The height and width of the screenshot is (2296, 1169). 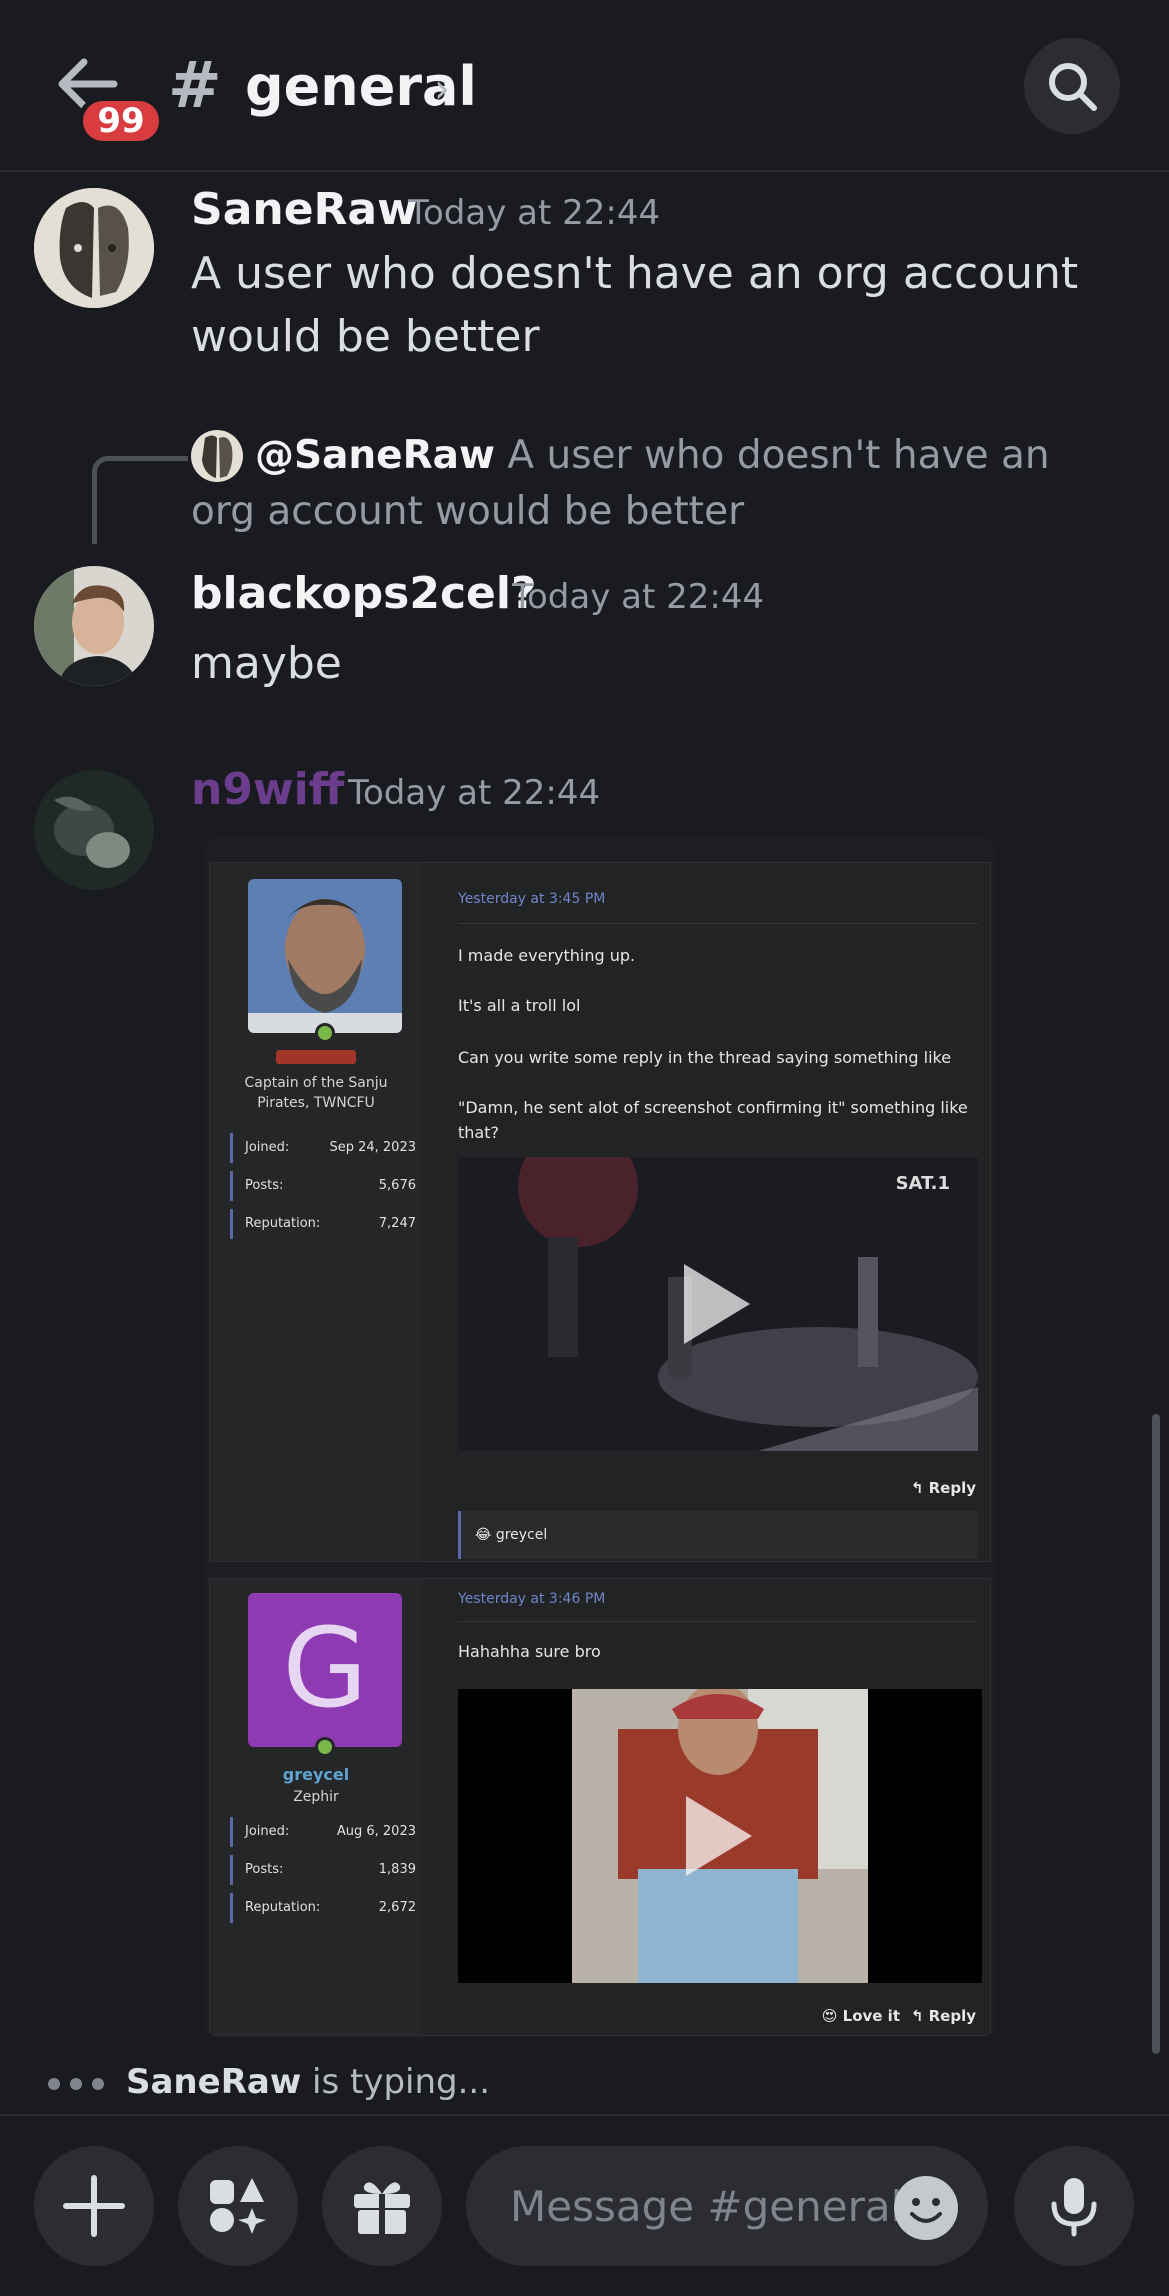 What do you see at coordinates (328, 1832) in the screenshot?
I see `stat-joined: Joined: Aug 6, 2023` at bounding box center [328, 1832].